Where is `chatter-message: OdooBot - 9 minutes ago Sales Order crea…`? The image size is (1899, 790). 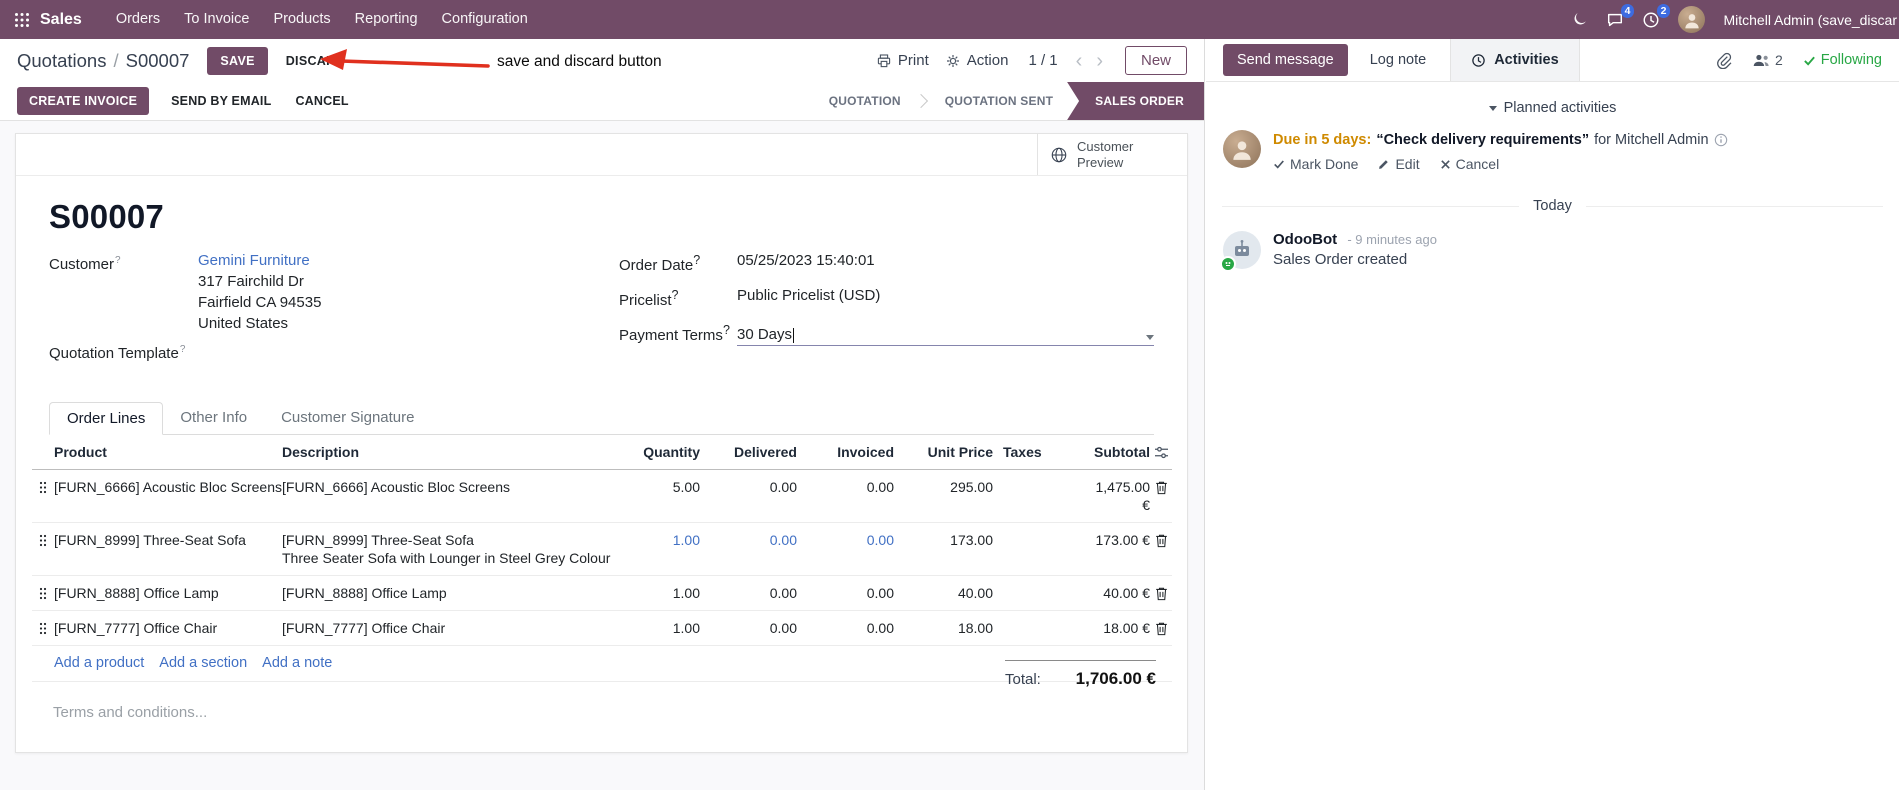
chatter-message: OdooBot - 9 minutes ago Sales Order crea… is located at coordinates (1552, 251).